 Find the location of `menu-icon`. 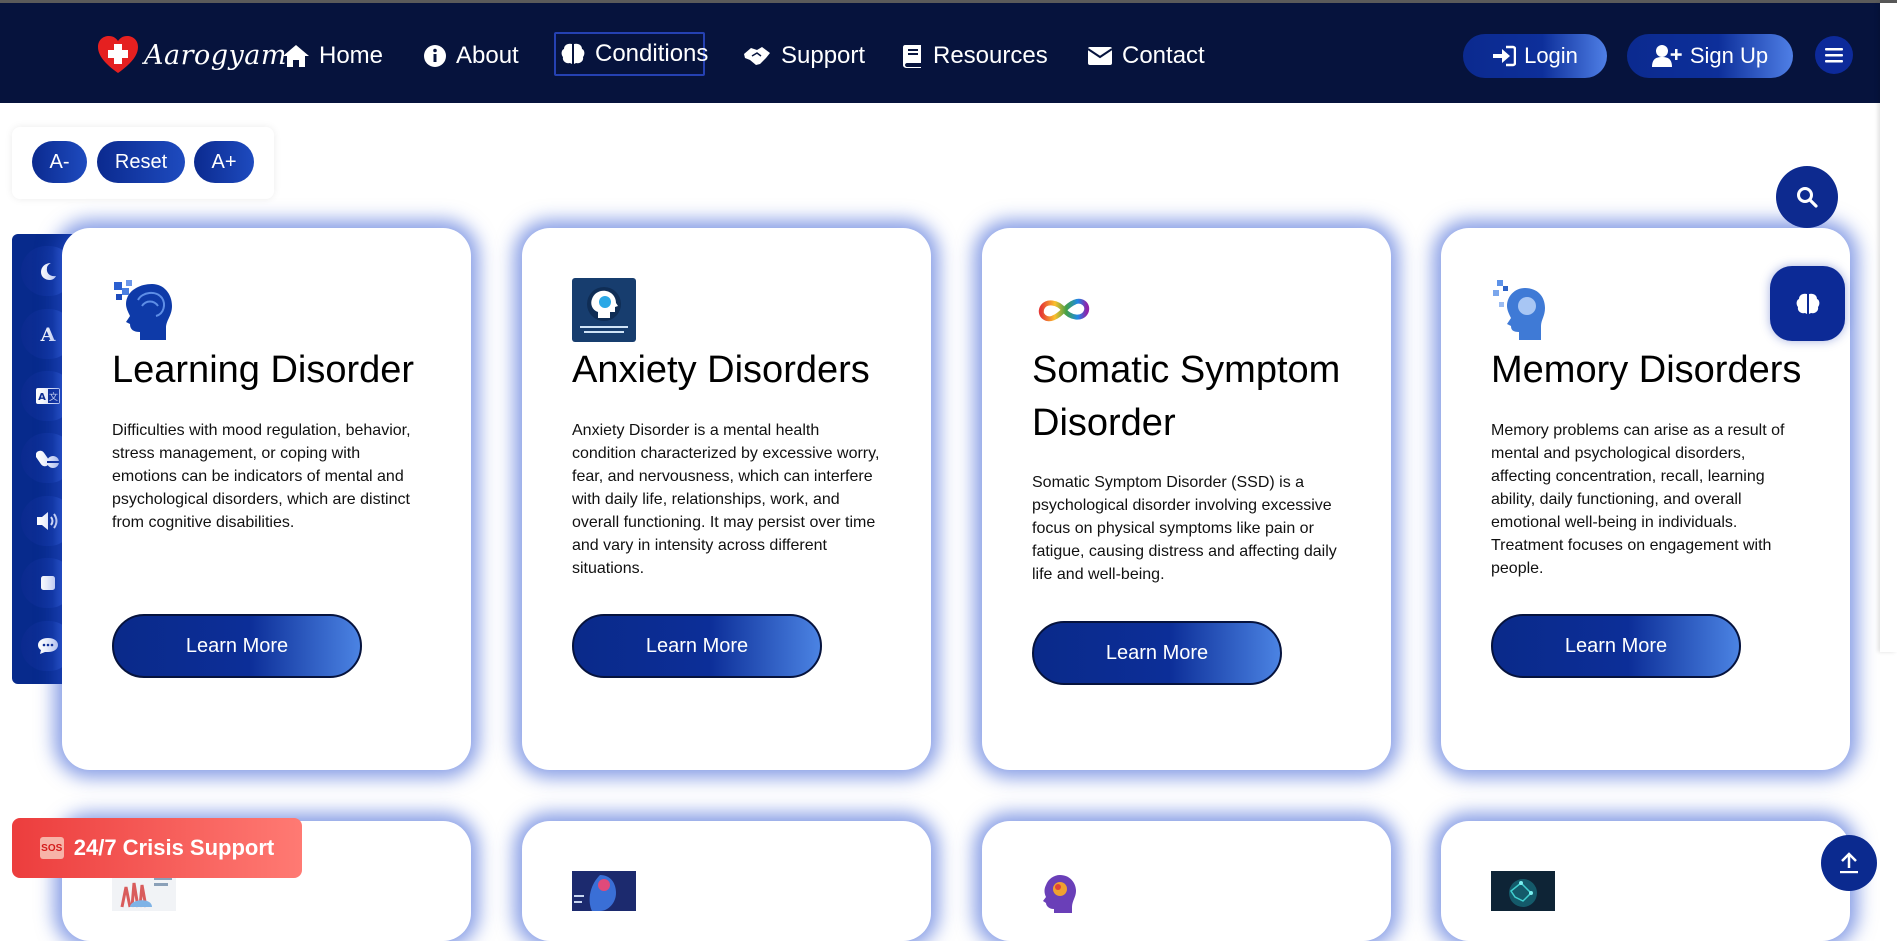

menu-icon is located at coordinates (1834, 55).